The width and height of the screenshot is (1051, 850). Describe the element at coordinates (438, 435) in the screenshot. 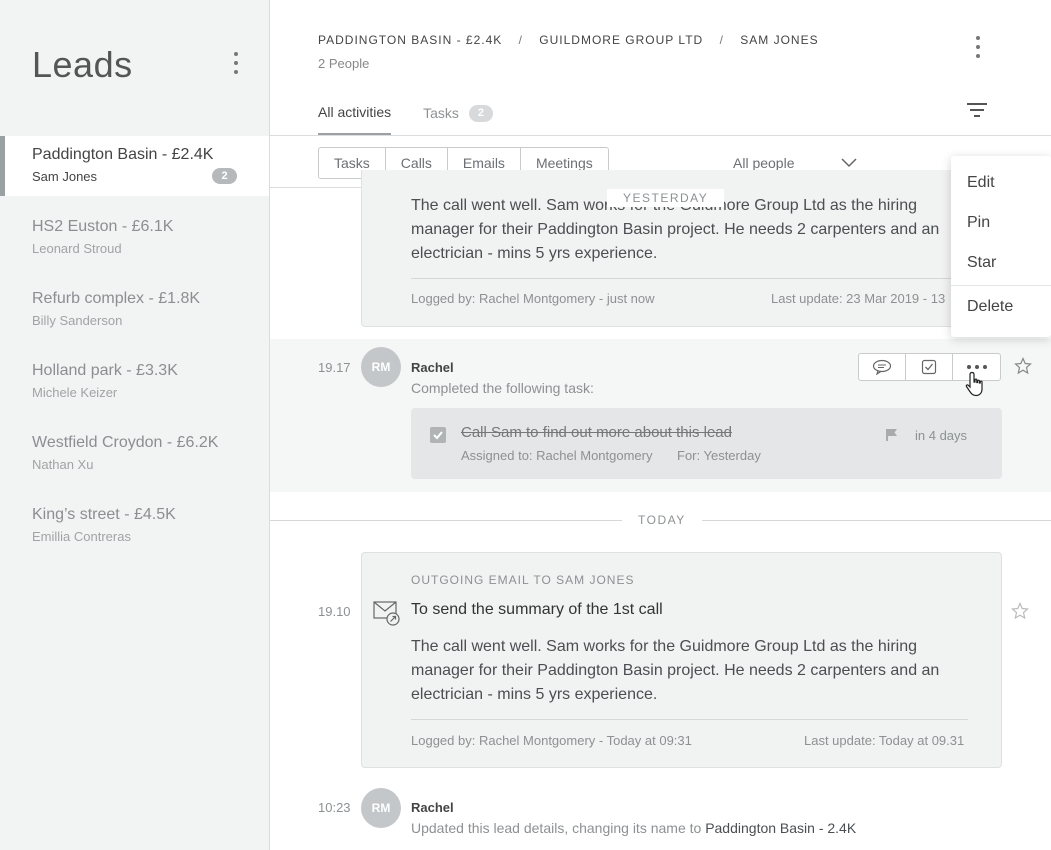

I see `checked-checkbox-icon` at that location.